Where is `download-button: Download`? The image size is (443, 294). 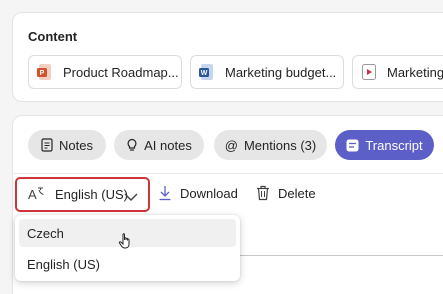 download-button: Download is located at coordinates (198, 193).